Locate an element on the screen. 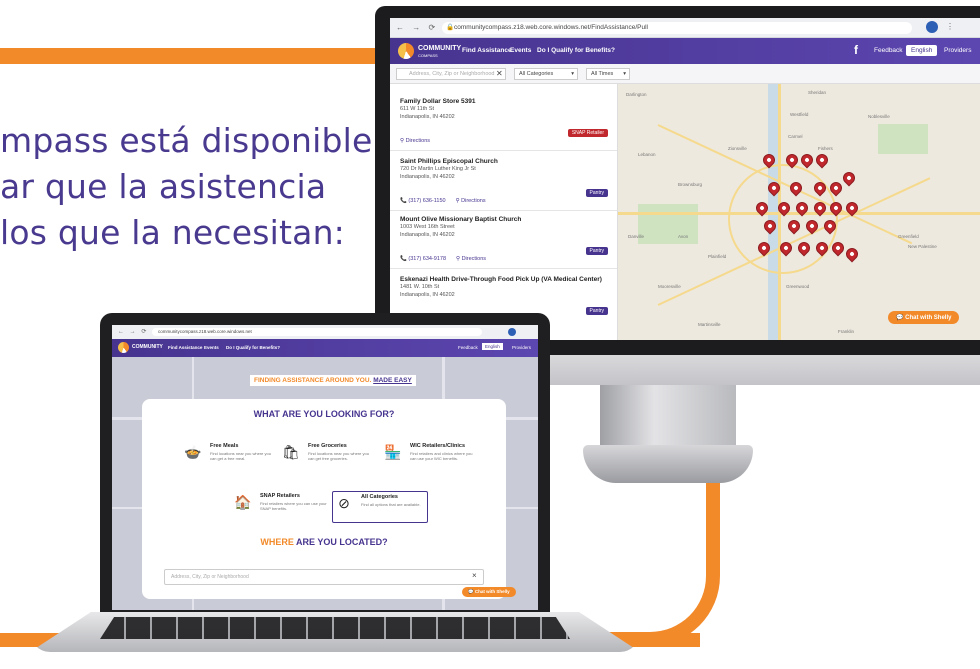  orange-accent-bar-top is located at coordinates (200, 56).